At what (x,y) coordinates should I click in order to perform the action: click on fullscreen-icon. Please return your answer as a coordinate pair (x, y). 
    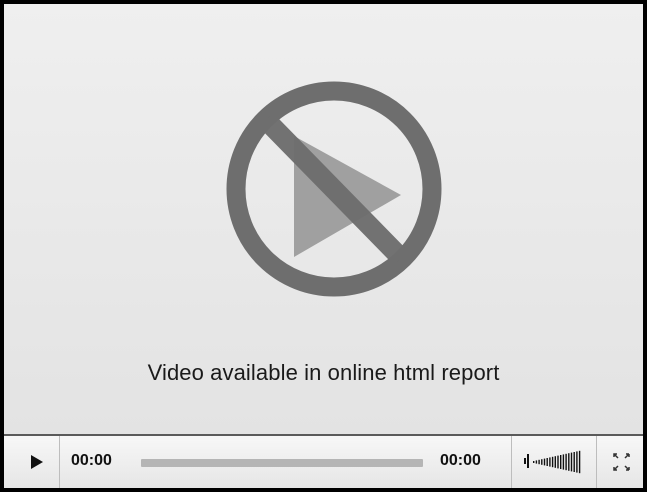
    Looking at the image, I should click on (621, 462).